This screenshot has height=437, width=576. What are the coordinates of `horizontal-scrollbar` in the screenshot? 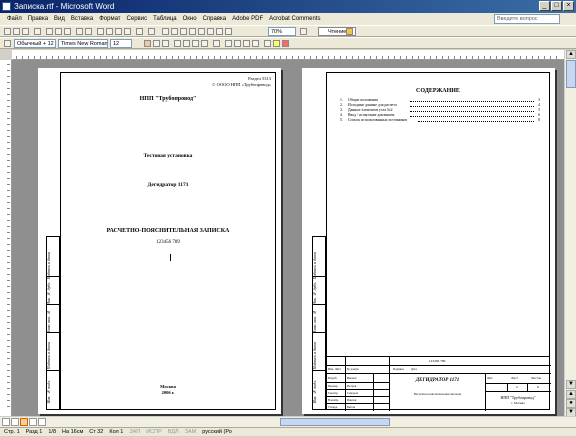 It's located at (288, 421).